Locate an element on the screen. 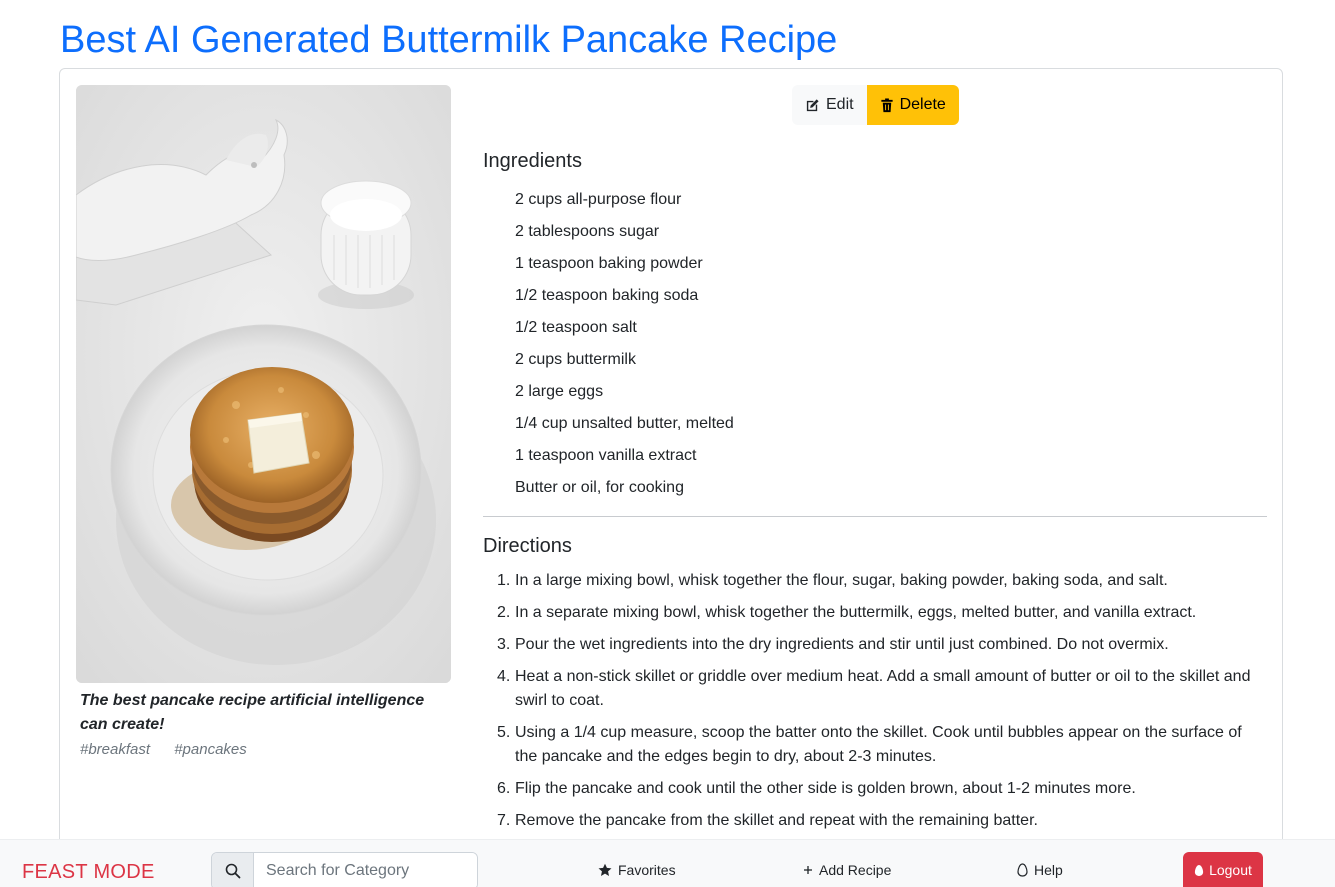 This screenshot has height=887, width=1335. ingredient-item: 2 tablespoons sugar is located at coordinates (587, 231).